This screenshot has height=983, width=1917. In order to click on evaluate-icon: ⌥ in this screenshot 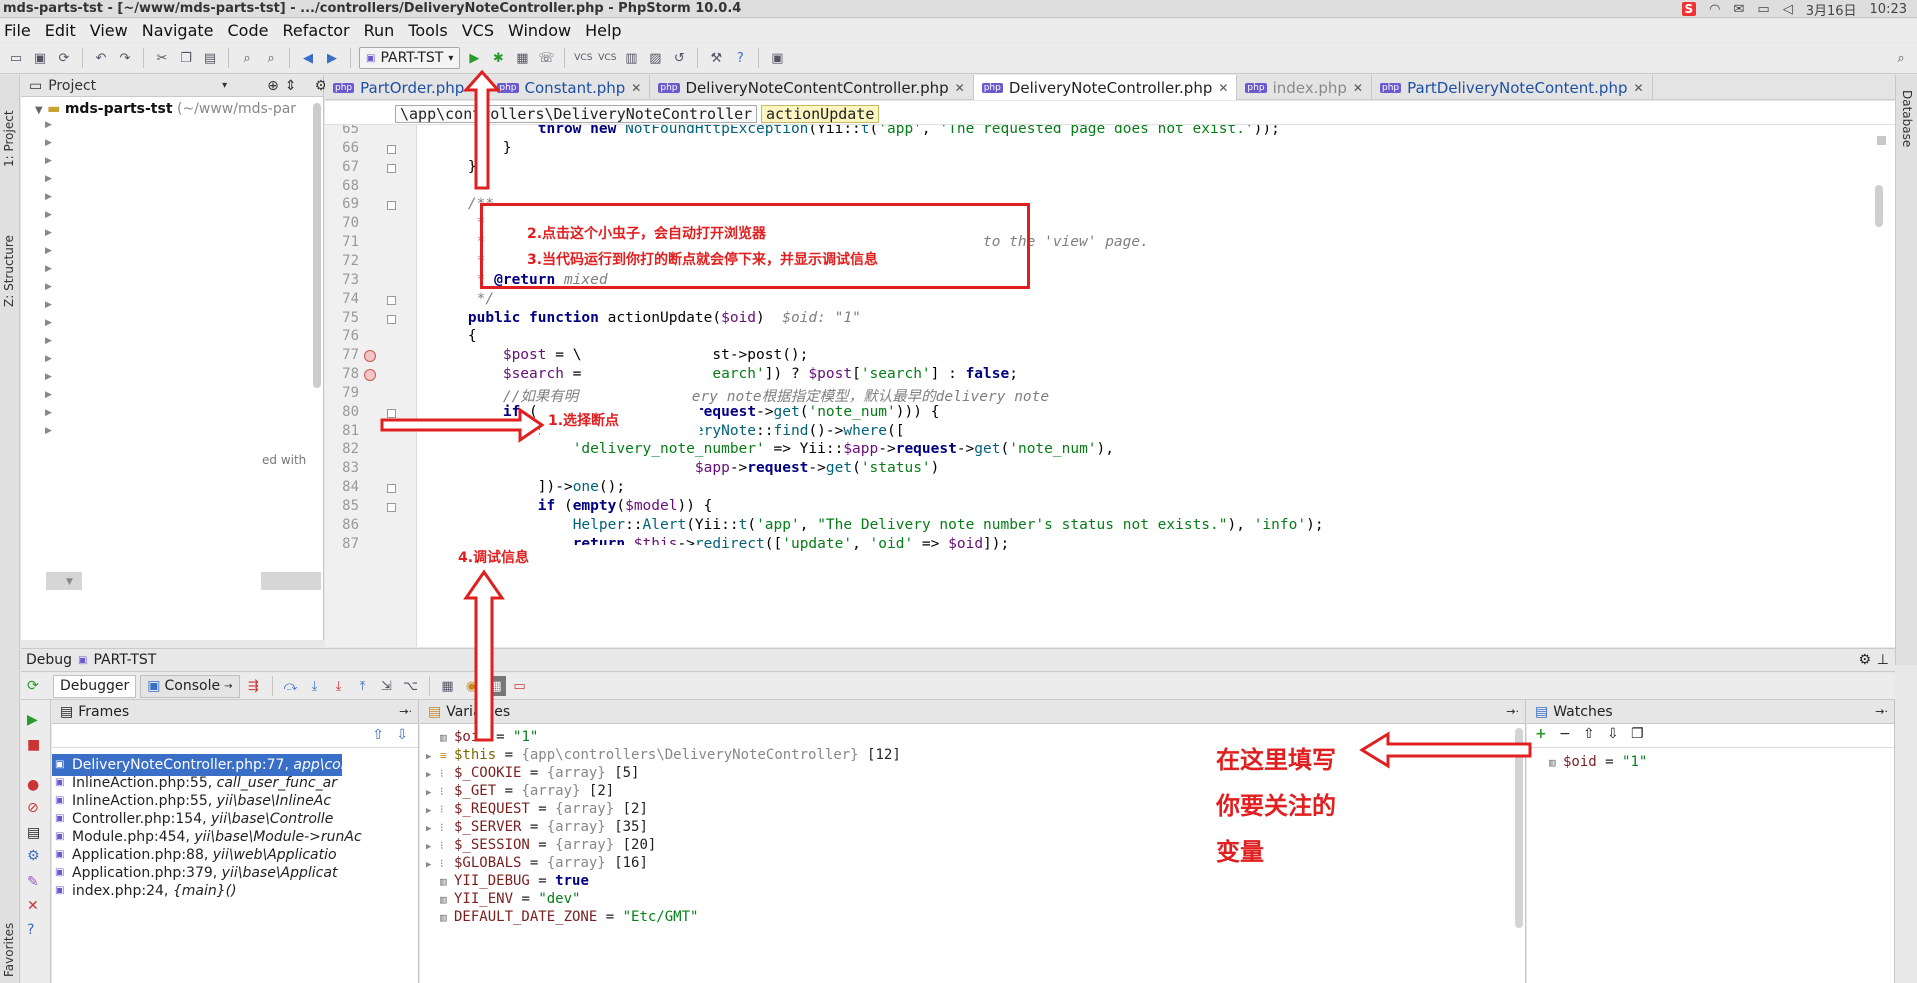, I will do `click(411, 686)`.